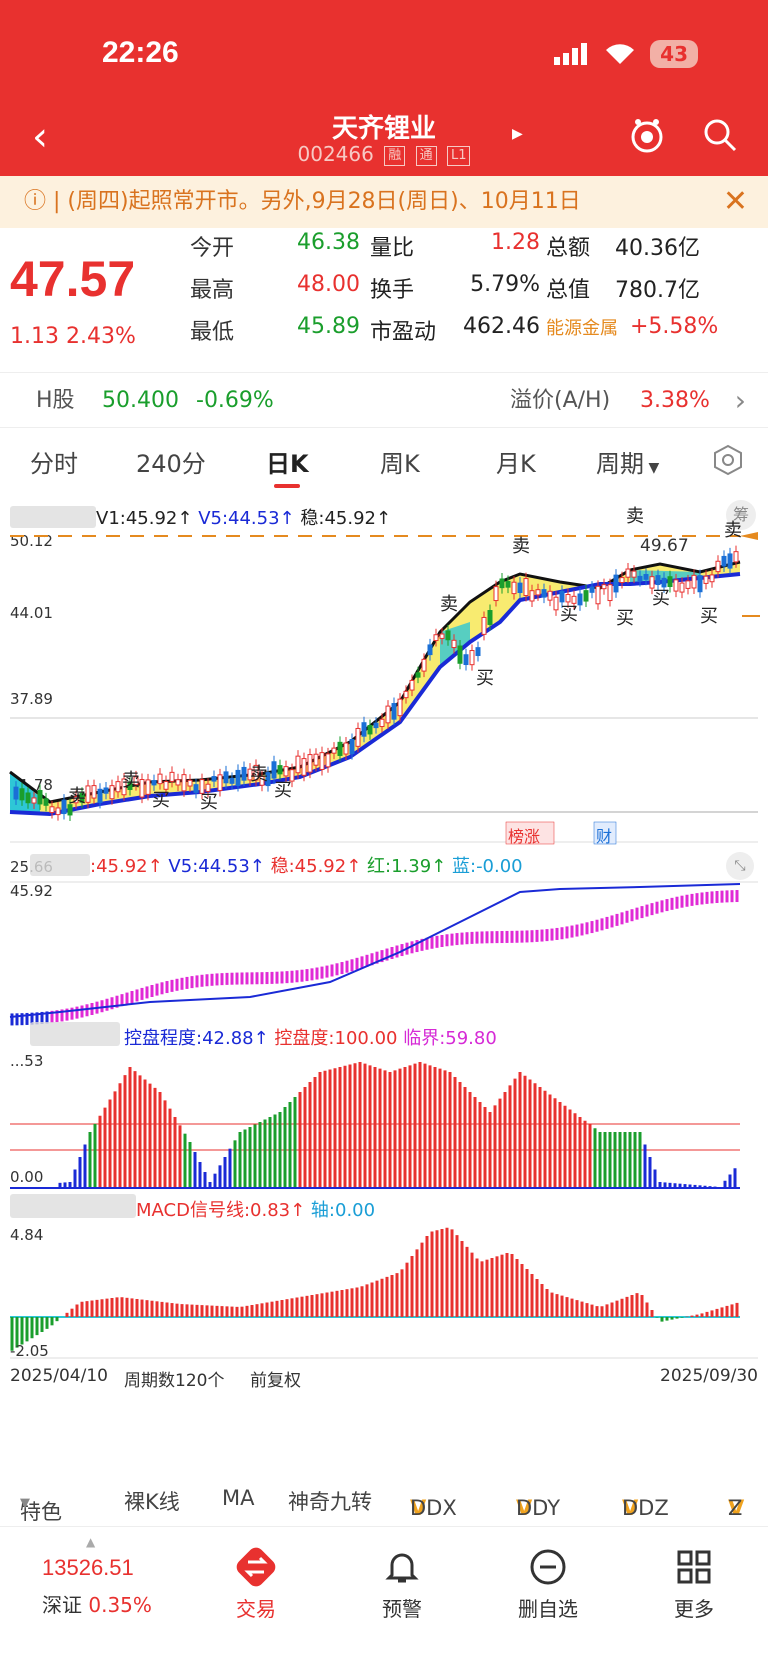 The image size is (768, 1670). Describe the element at coordinates (97, 1603) in the screenshot. I see `index-label: 深证 0.35%` at that location.